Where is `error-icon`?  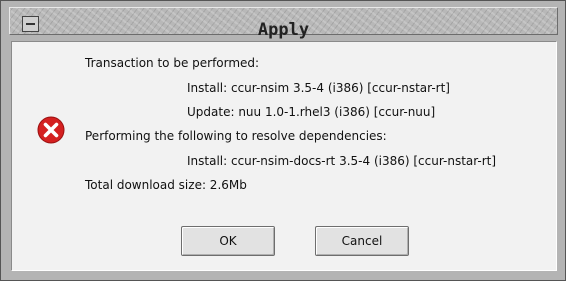
error-icon is located at coordinates (51, 130).